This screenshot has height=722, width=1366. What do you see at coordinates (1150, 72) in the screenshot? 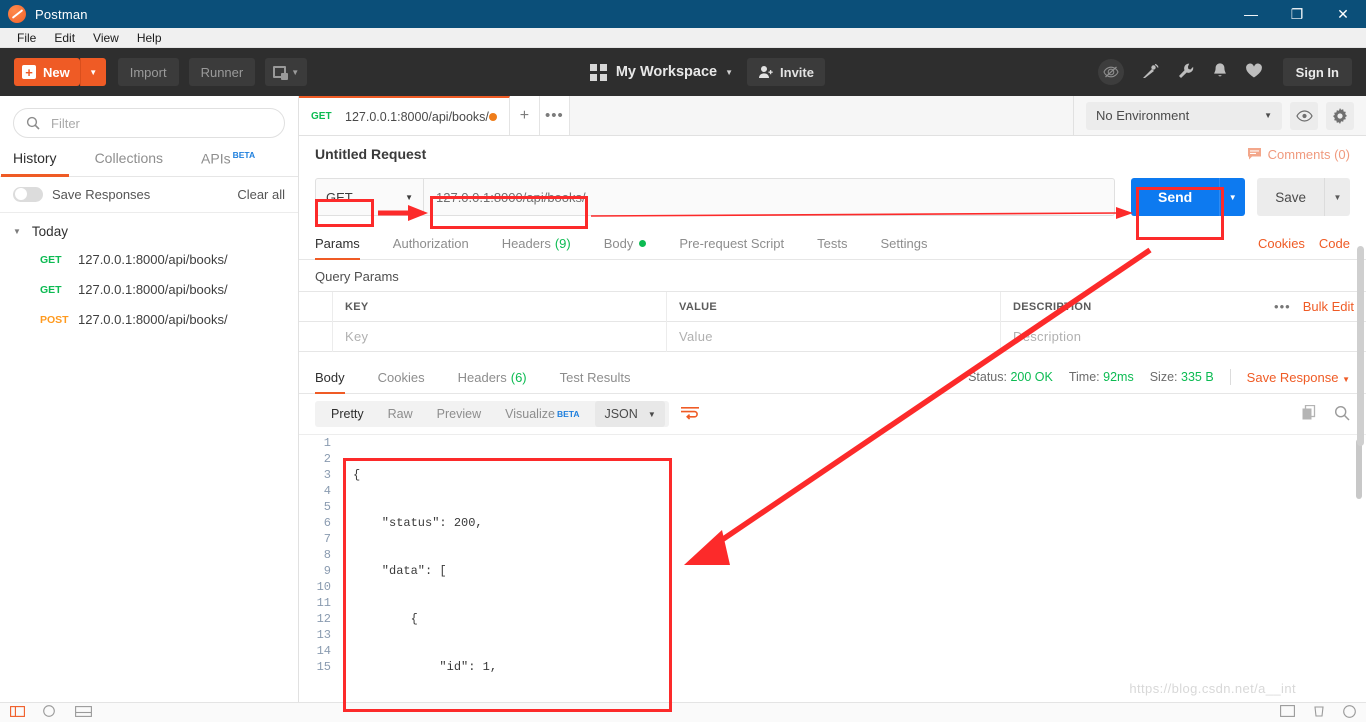
I see `satellite-icon` at bounding box center [1150, 72].